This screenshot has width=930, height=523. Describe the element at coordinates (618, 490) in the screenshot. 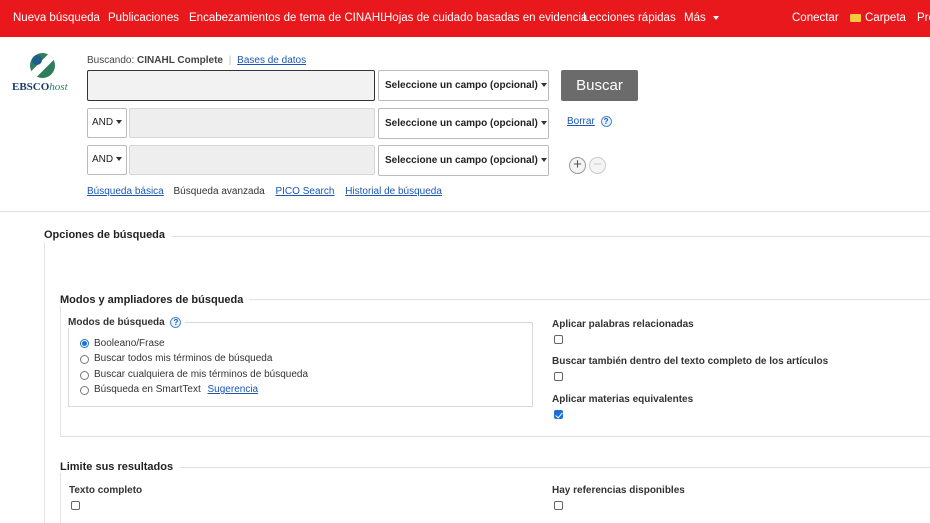

I see `limit-label-references: Hay referencias disponibles` at that location.